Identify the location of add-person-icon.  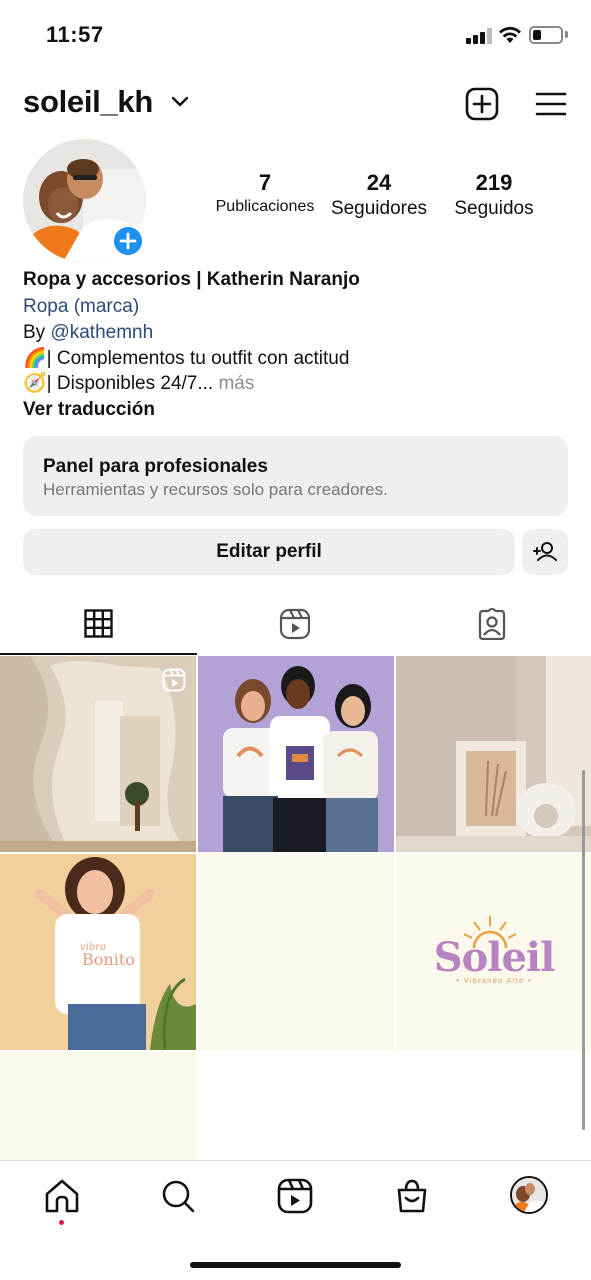
(545, 551).